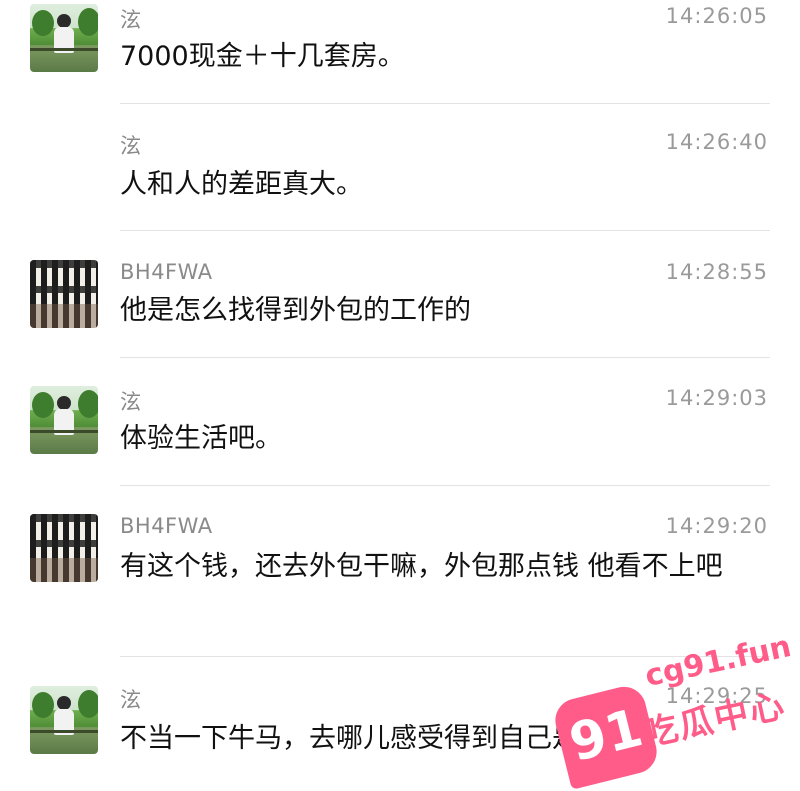  Describe the element at coordinates (716, 142) in the screenshot. I see `message-time: 14:26:40` at that location.